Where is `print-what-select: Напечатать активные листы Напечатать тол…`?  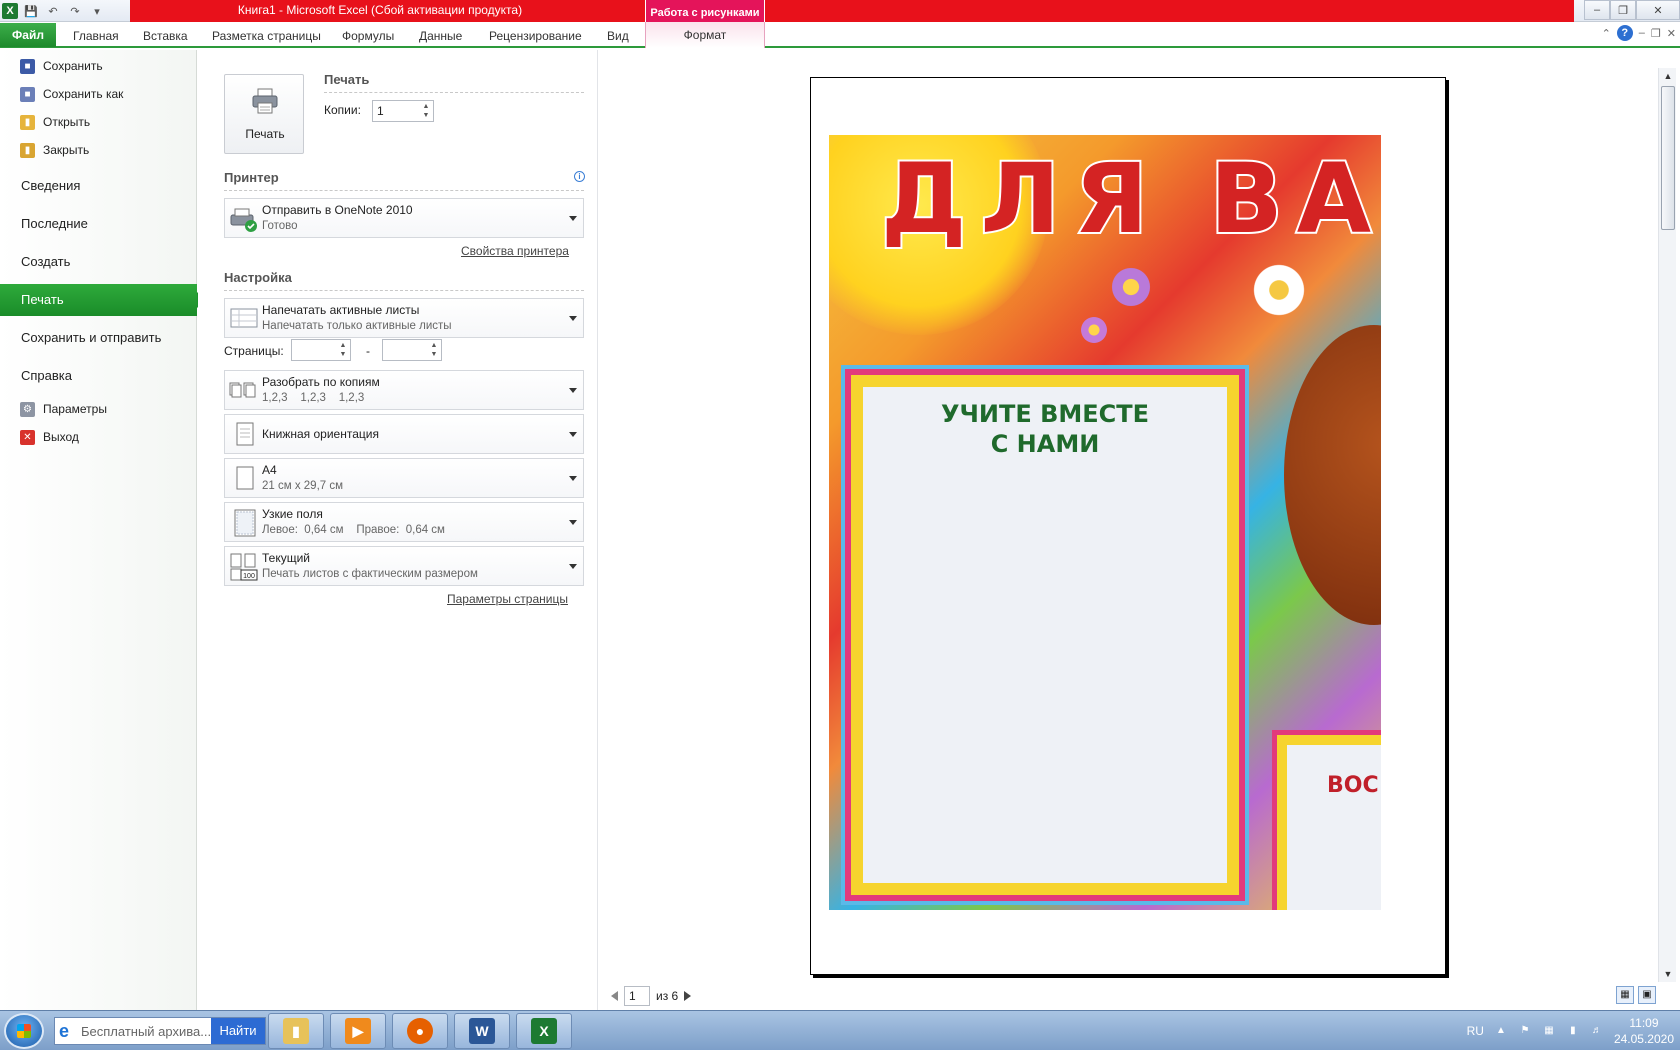
print-what-select: Напечатать активные листы Напечатать тол… is located at coordinates (404, 318).